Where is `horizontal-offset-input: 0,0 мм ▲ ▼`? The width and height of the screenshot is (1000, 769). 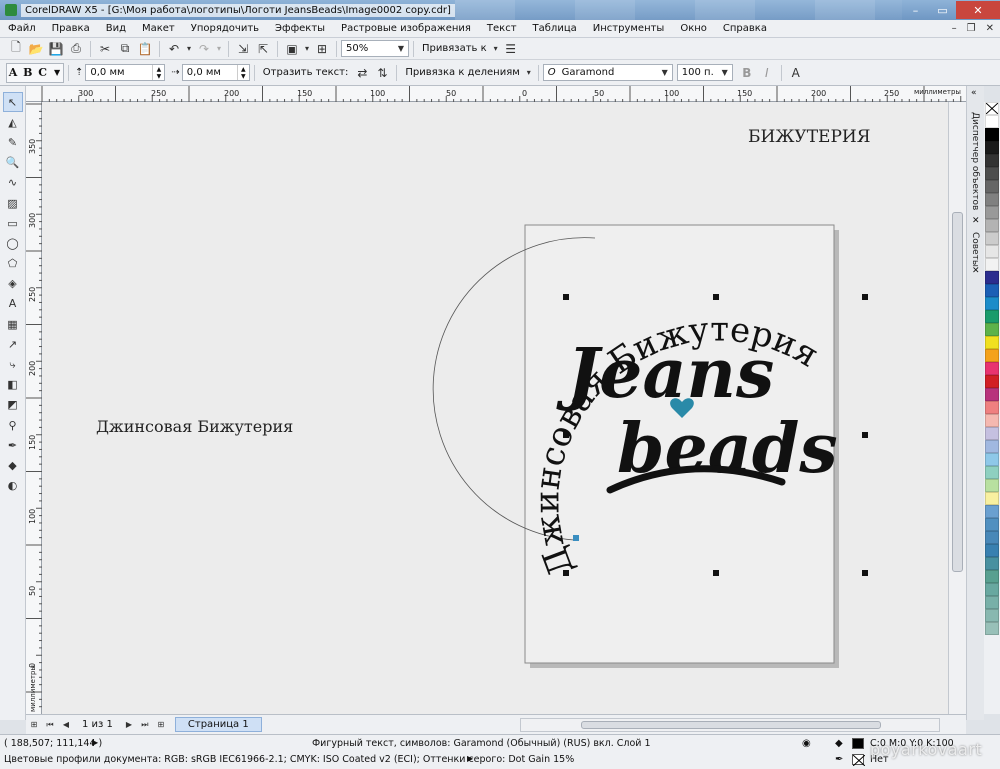 horizontal-offset-input: 0,0 мм ▲ ▼ is located at coordinates (215, 72).